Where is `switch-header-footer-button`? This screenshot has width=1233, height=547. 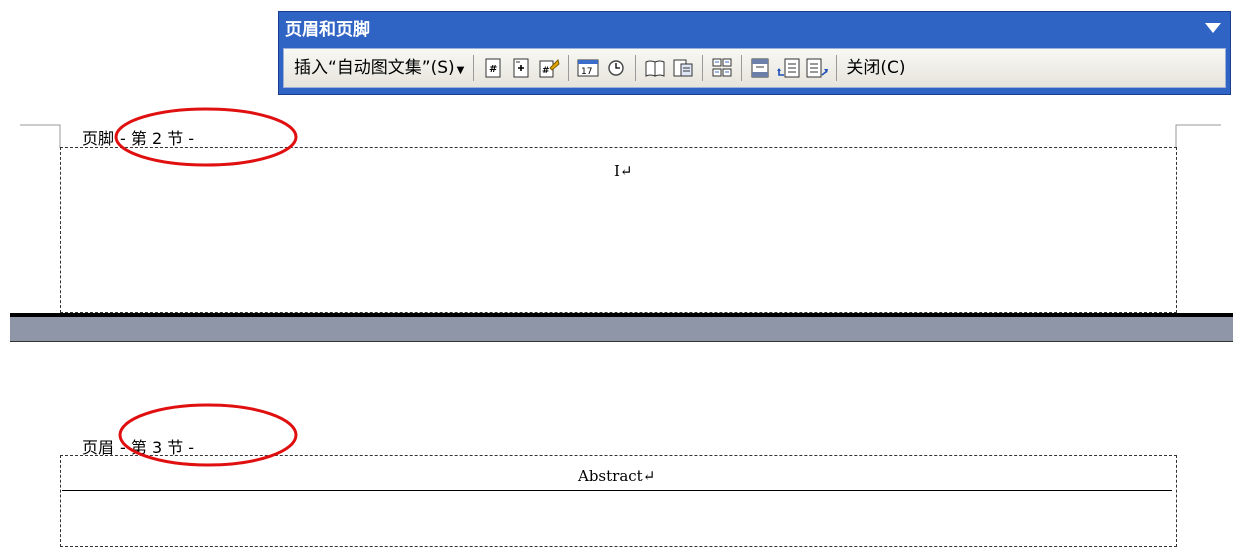
switch-header-footer-button is located at coordinates (761, 68).